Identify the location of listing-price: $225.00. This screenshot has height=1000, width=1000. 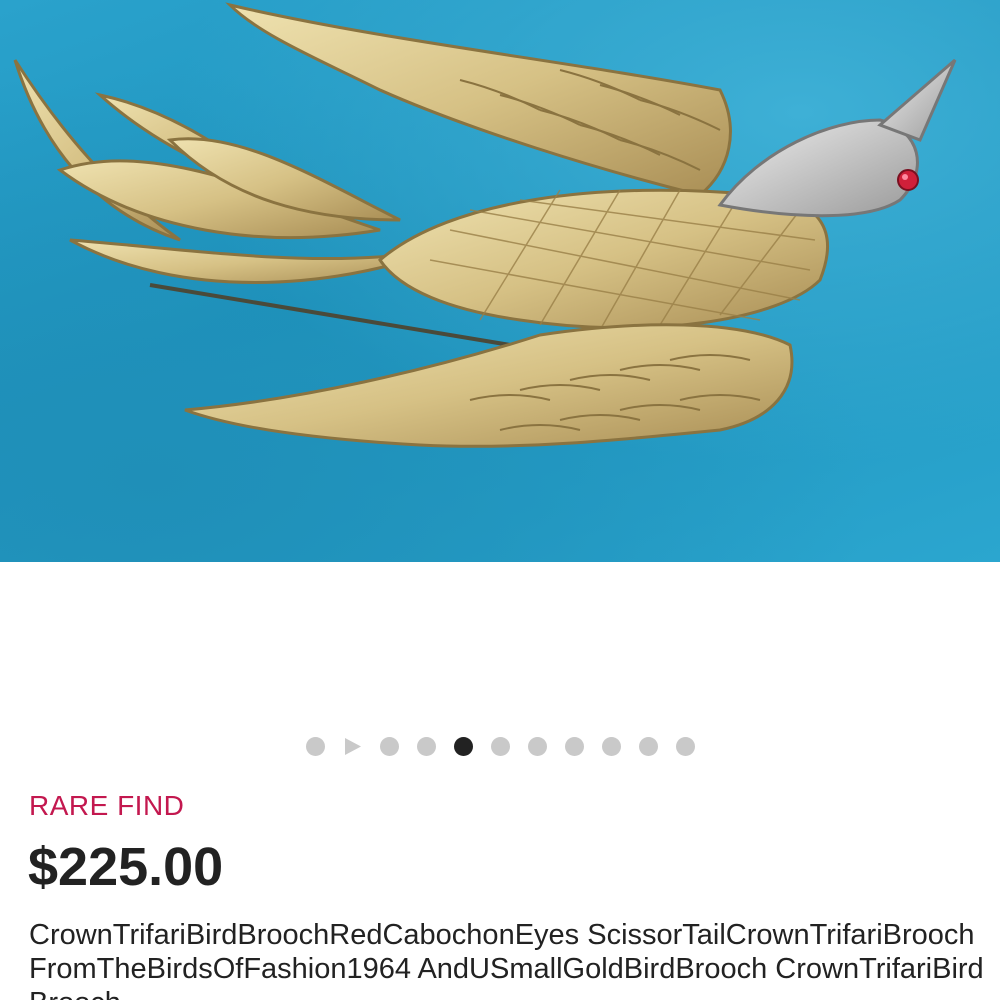
(126, 867).